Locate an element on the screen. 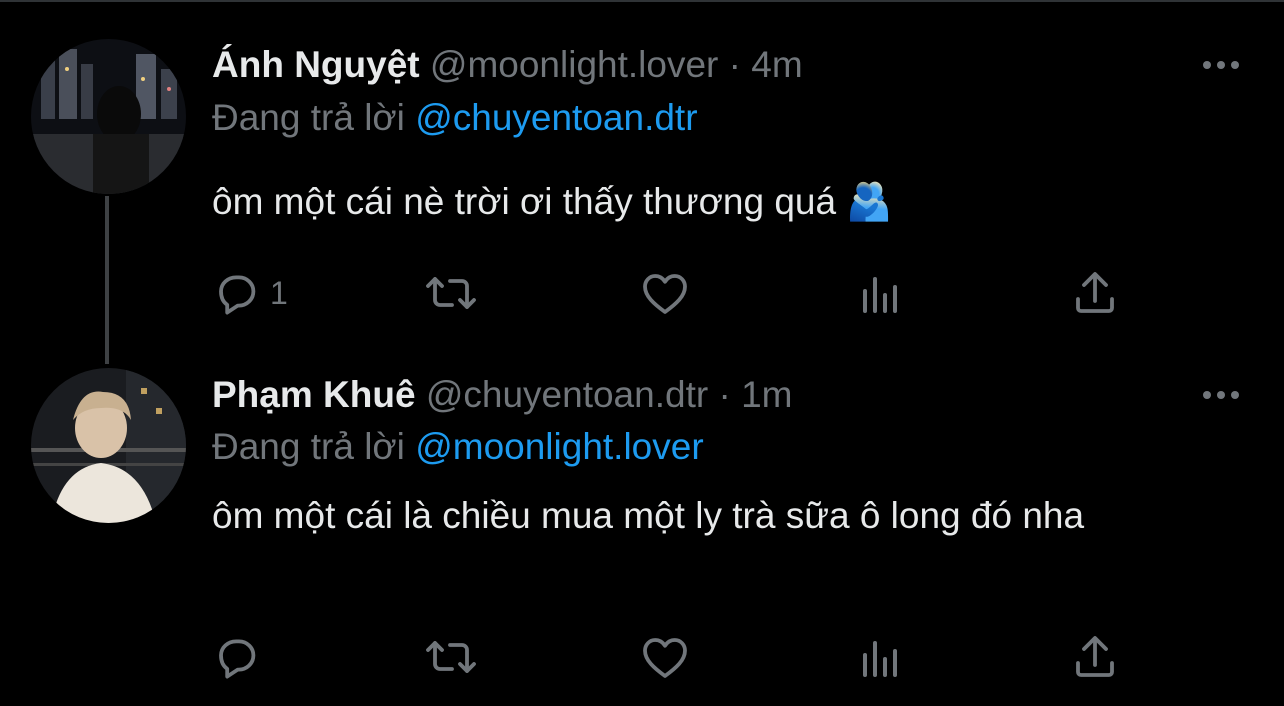 This screenshot has width=1284, height=706. display-name: Ánh Nguyệt is located at coordinates (316, 64).